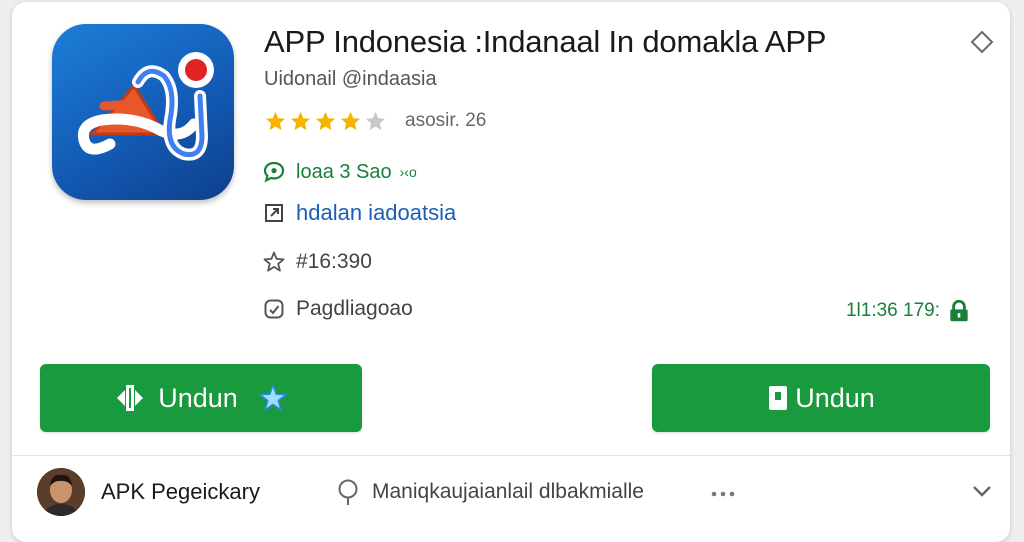  I want to click on app-icon, so click(143, 112).